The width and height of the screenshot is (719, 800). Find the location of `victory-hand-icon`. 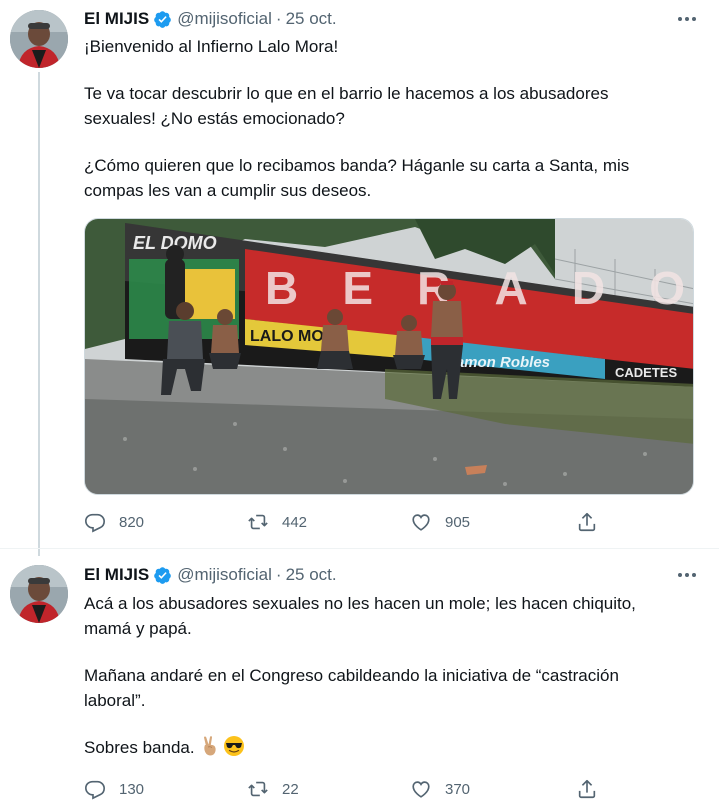

victory-hand-icon is located at coordinates (210, 746).